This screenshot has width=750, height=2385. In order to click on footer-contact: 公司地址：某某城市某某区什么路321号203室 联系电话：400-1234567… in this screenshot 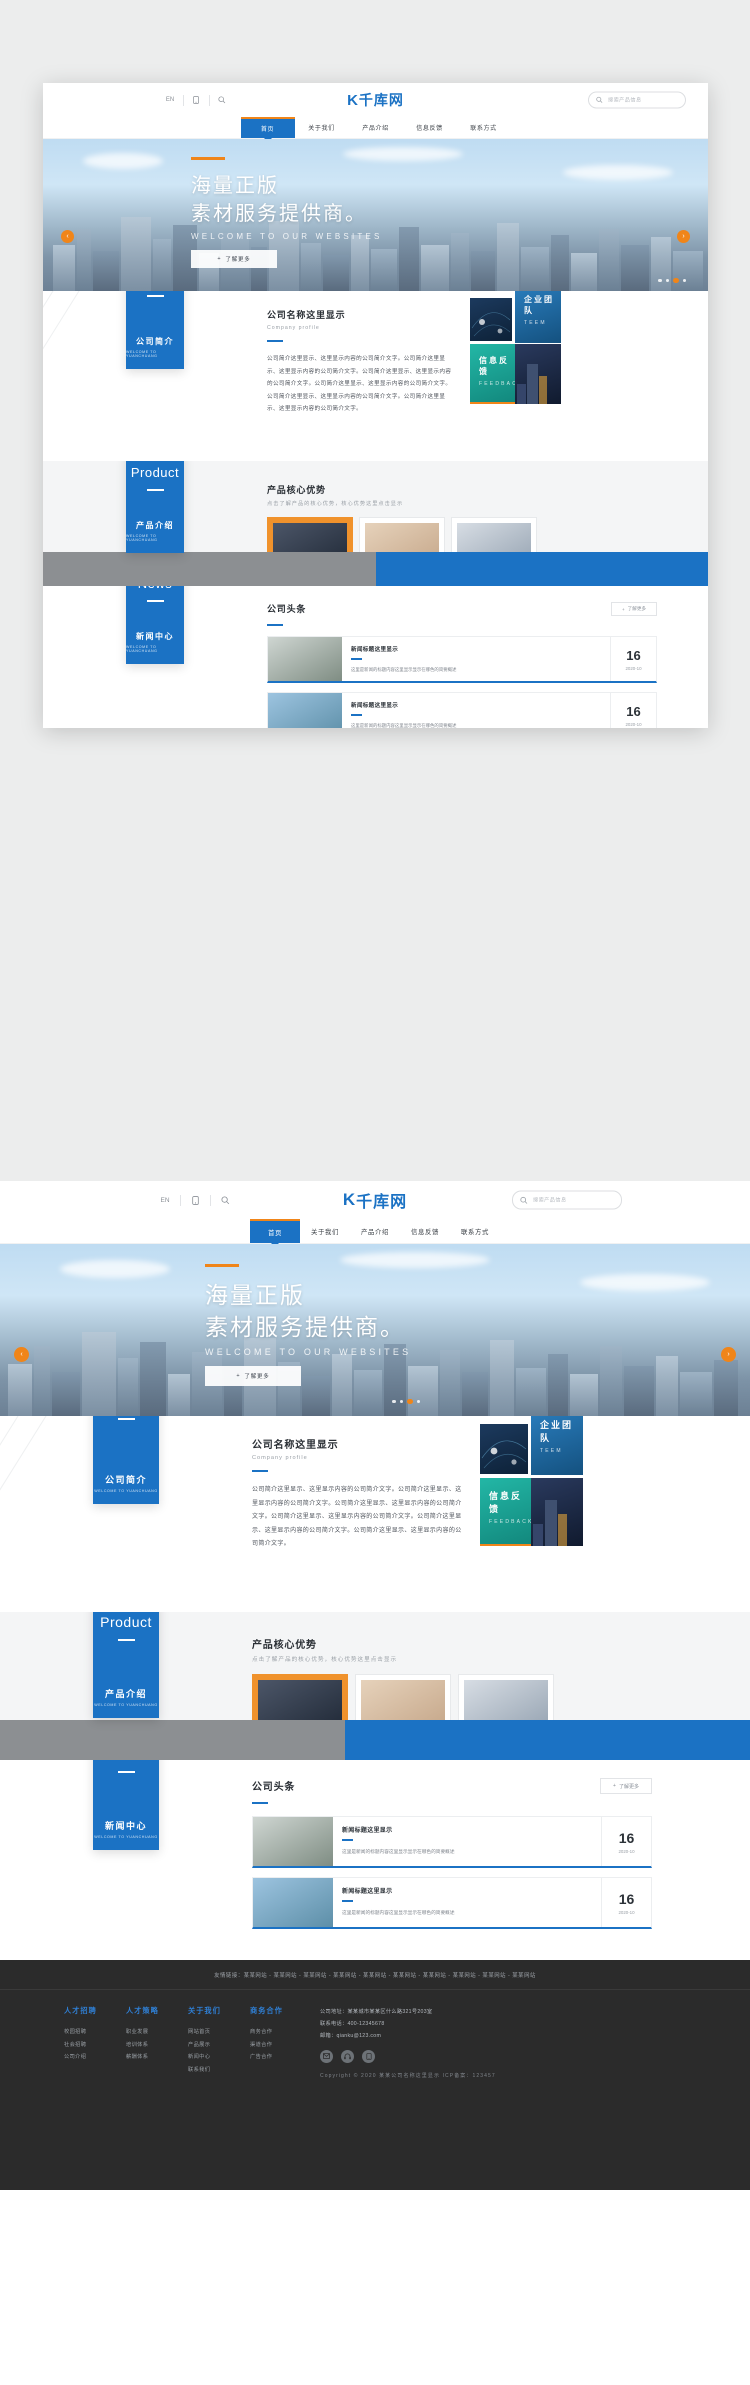, I will do `click(408, 2042)`.